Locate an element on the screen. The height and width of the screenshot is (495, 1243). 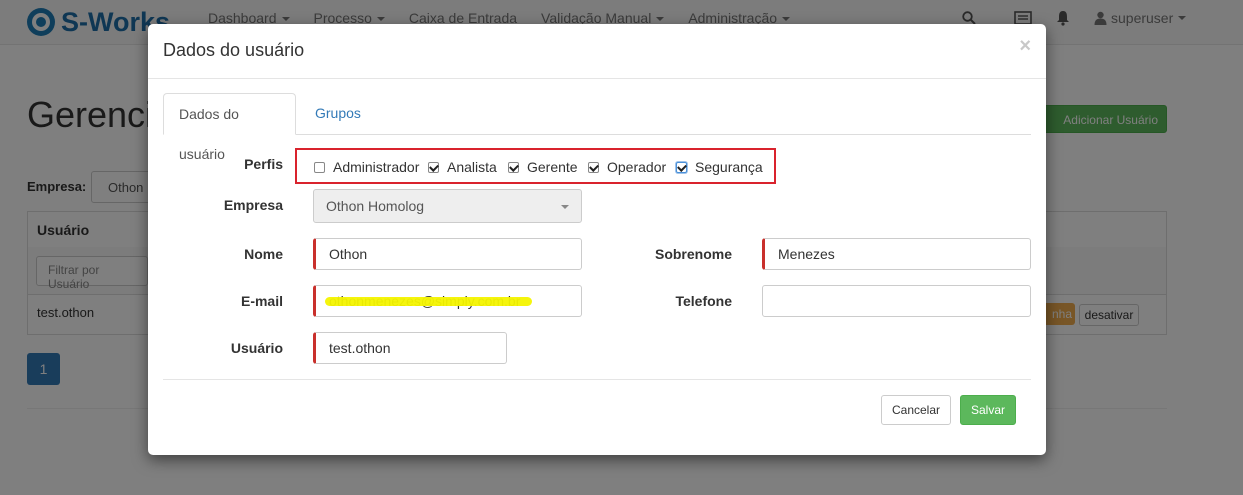
username-label: Usuário is located at coordinates (256, 348).